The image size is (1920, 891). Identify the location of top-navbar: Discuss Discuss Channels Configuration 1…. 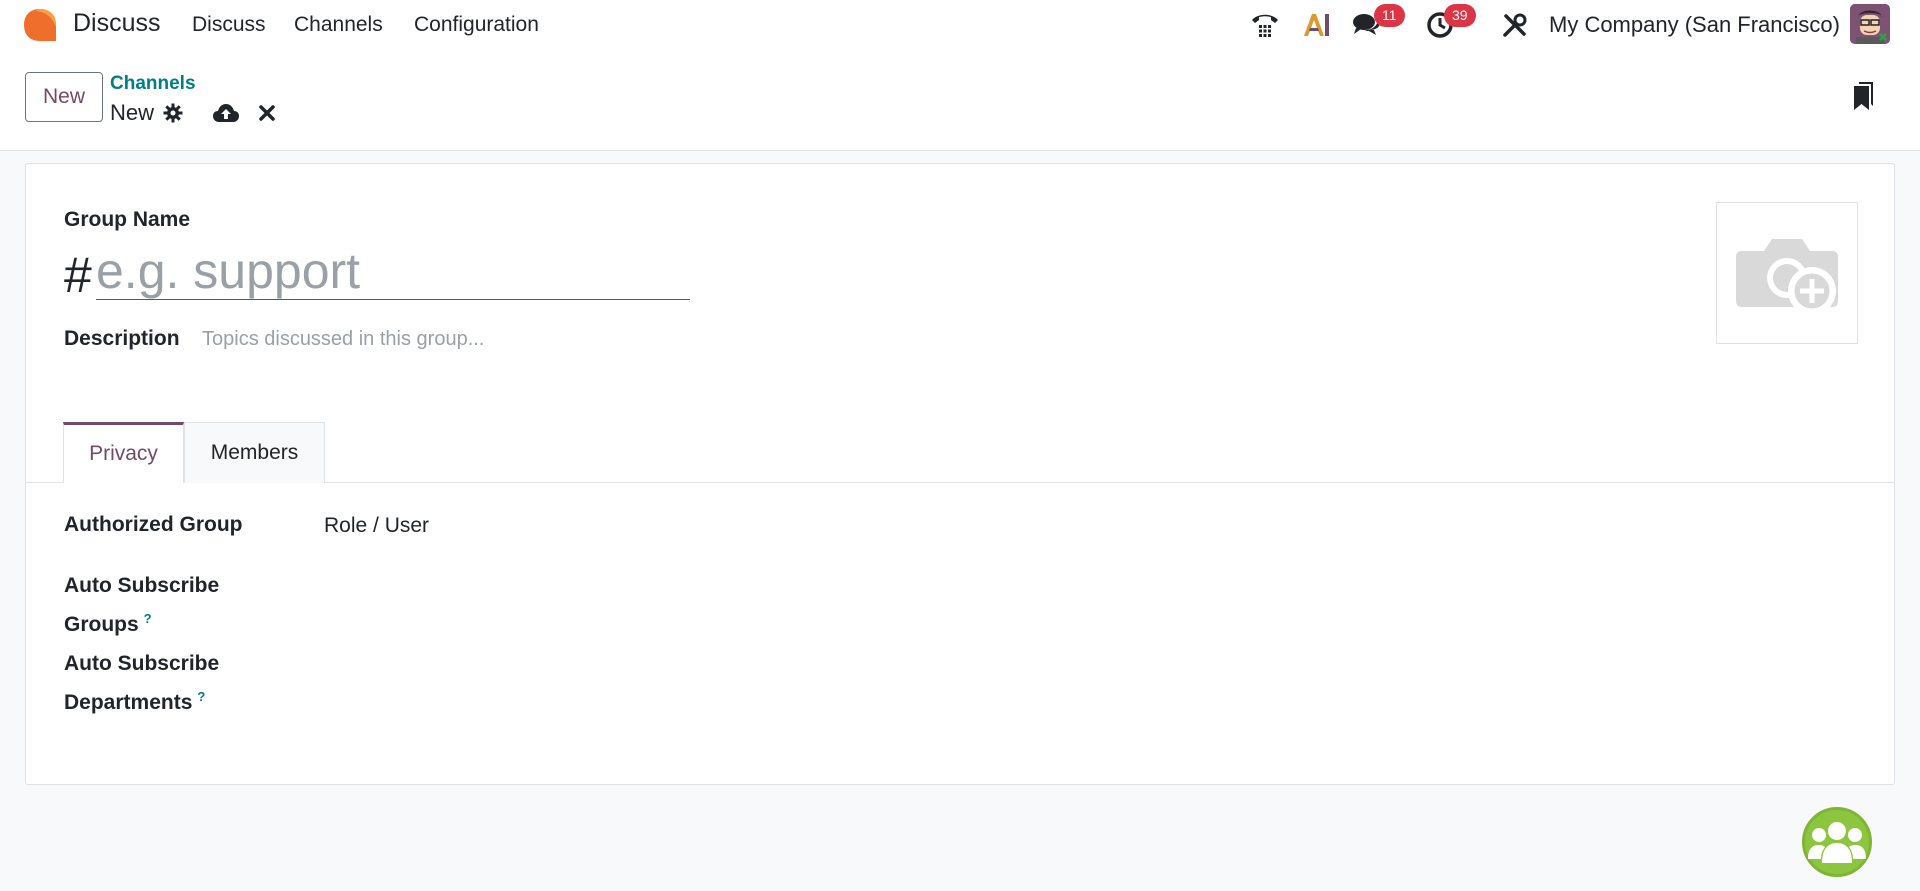
(960, 25).